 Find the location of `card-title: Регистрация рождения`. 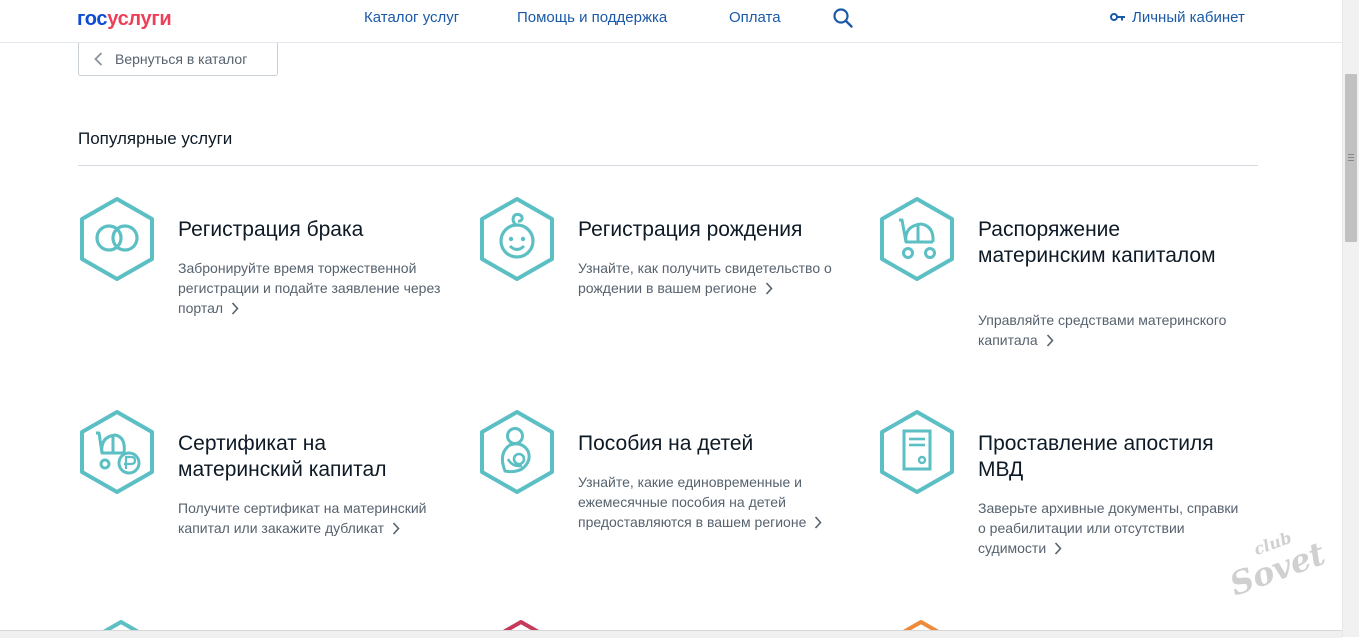

card-title: Регистрация рождения is located at coordinates (713, 230).